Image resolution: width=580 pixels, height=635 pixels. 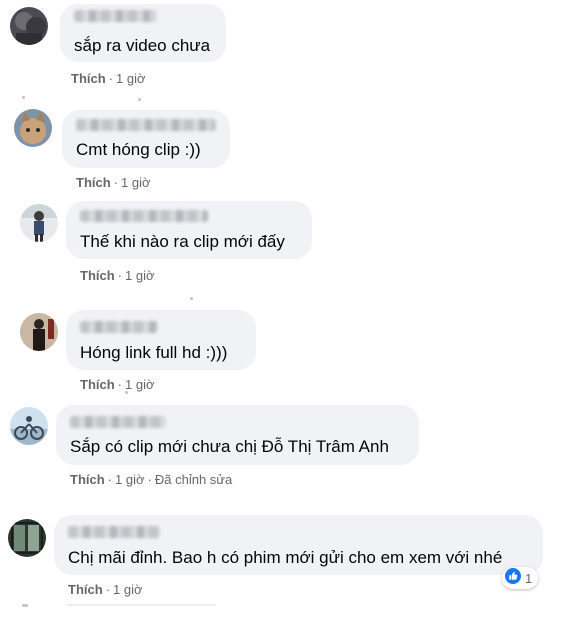 What do you see at coordinates (229, 446) in the screenshot?
I see `comment-text: Sắp có clip mới chưa chị Đỗ Thị Trâm Anh` at bounding box center [229, 446].